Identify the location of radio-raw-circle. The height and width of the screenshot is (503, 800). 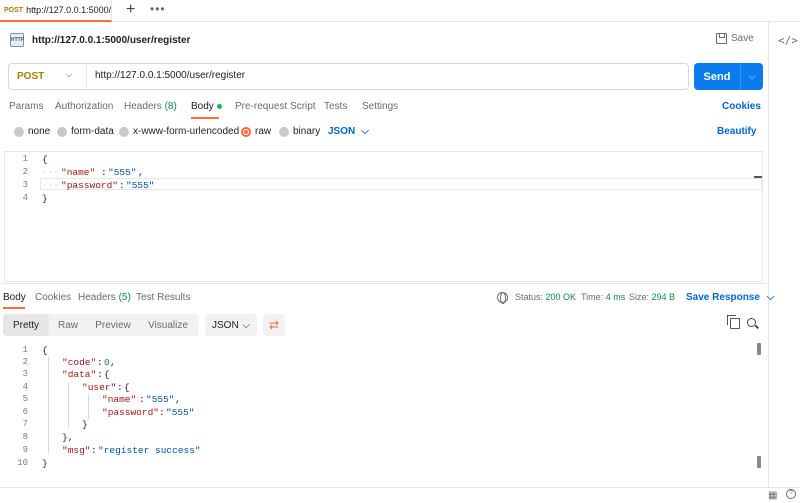
(246, 131).